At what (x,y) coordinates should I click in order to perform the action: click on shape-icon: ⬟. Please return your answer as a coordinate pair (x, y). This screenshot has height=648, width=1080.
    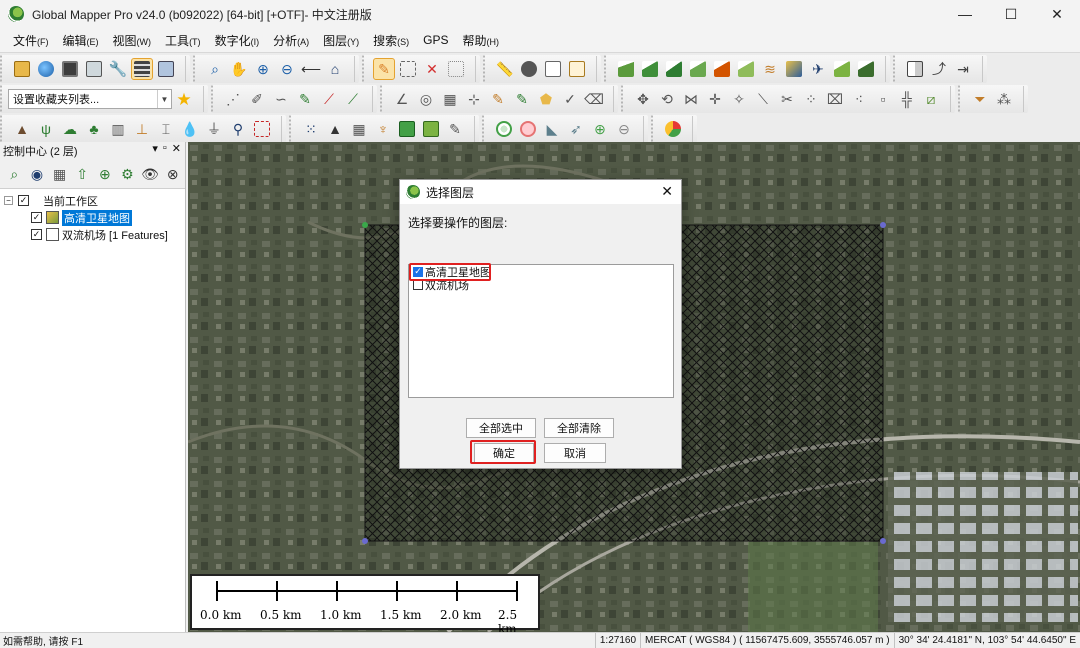
    Looking at the image, I should click on (546, 99).